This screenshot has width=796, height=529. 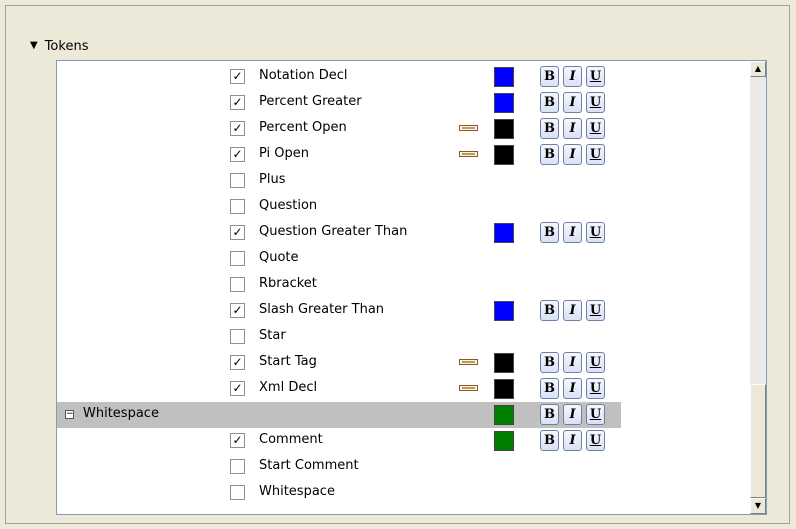 I want to click on token-label: Percent Greater, so click(x=310, y=101).